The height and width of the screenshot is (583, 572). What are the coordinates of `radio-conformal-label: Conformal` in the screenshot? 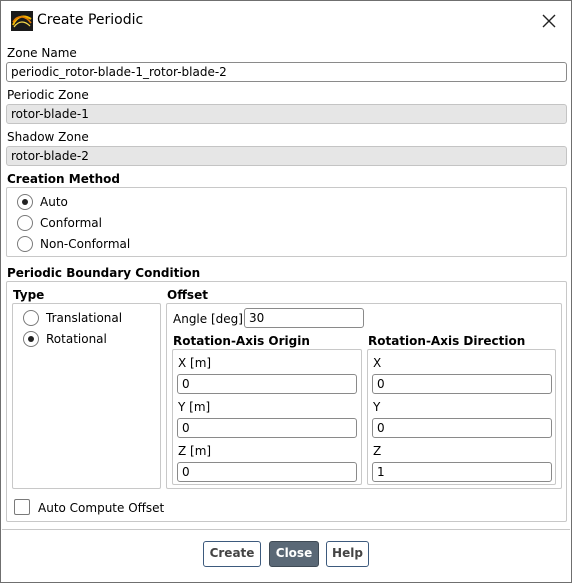 It's located at (71, 223).